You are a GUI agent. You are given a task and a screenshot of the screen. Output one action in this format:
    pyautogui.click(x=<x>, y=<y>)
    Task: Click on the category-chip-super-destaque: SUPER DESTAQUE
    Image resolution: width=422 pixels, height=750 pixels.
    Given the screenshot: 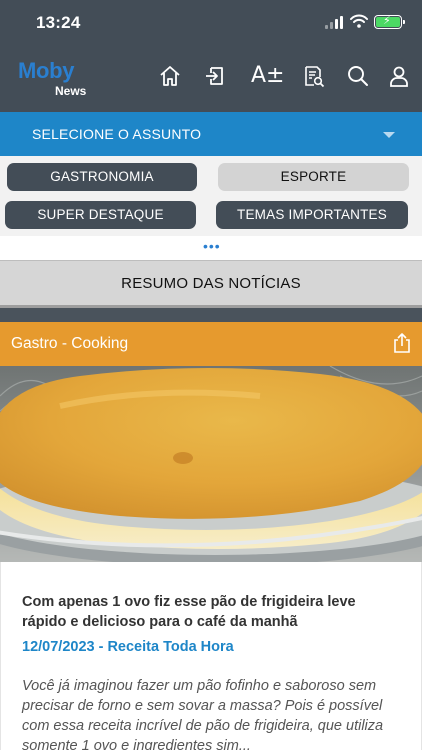 What is the action you would take?
    pyautogui.click(x=100, y=215)
    